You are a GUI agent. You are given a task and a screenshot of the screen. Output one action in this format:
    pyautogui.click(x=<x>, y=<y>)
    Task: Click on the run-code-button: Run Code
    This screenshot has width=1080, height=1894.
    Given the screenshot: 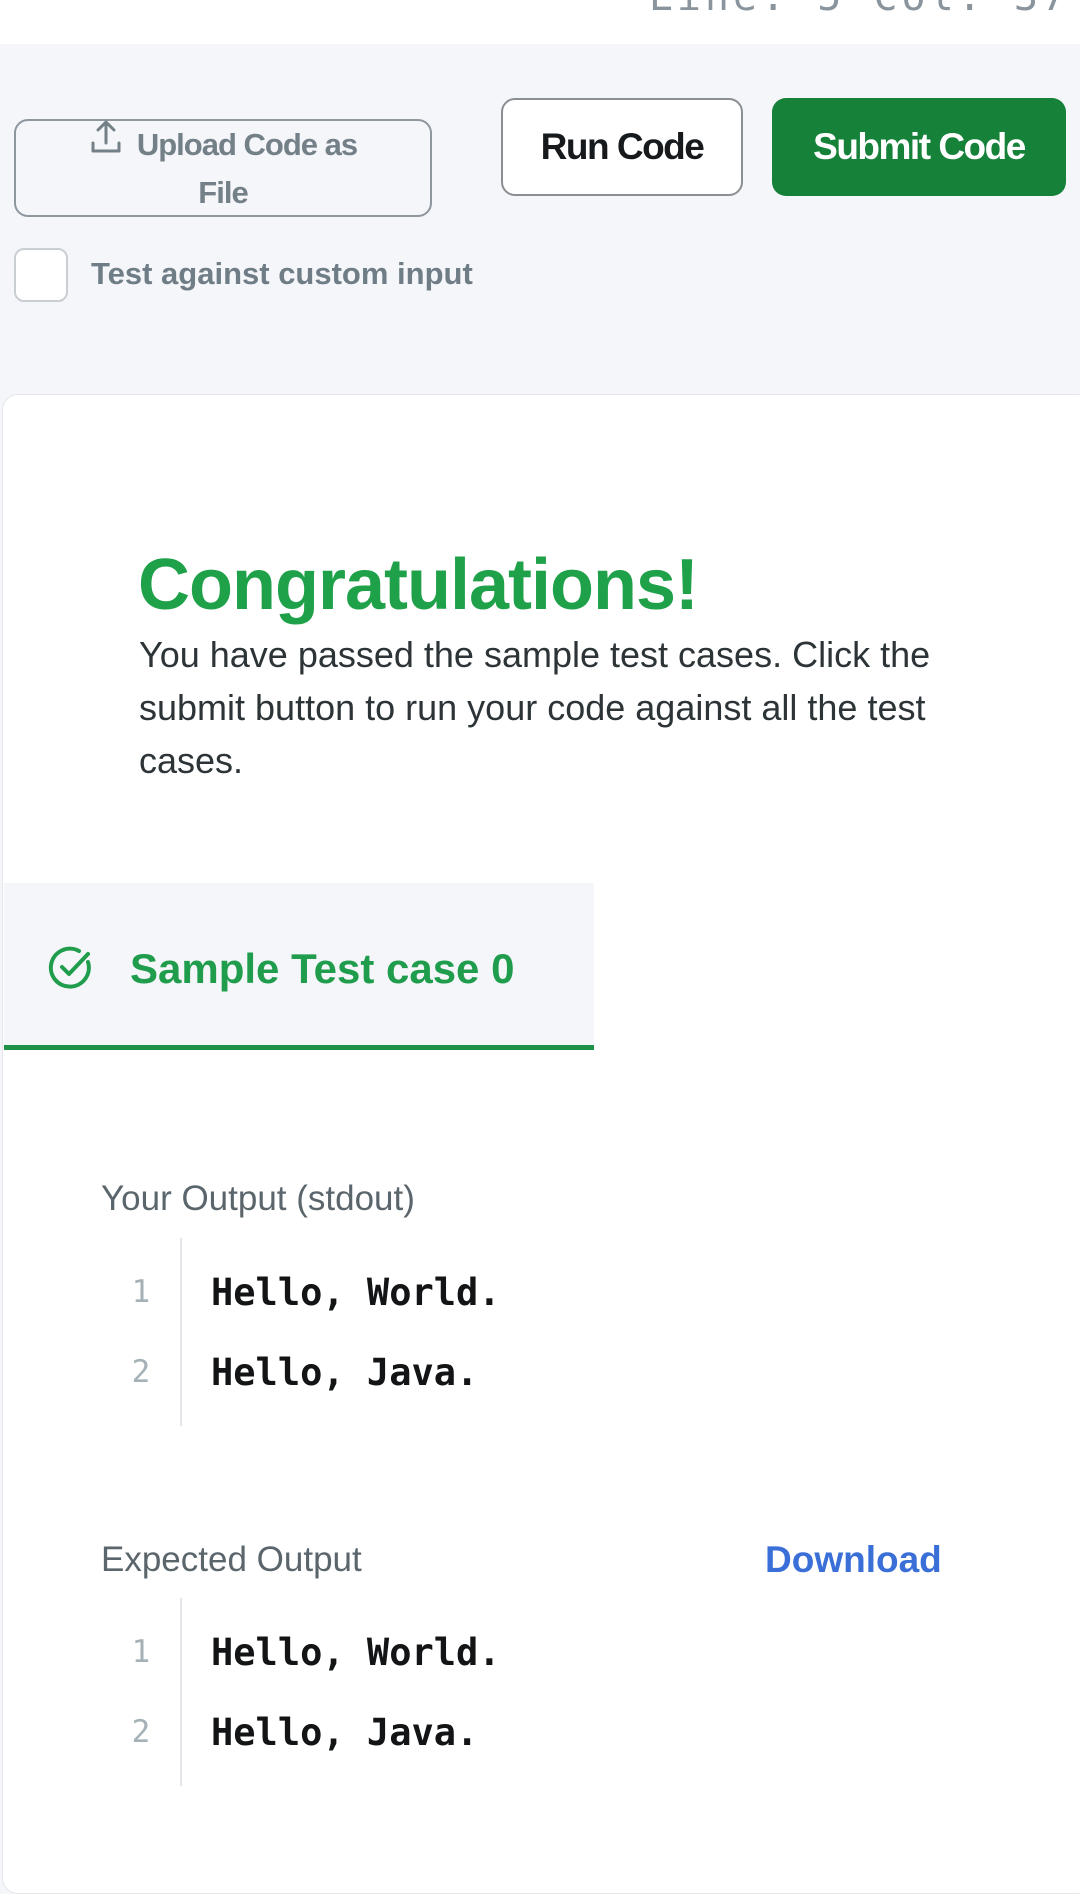 What is the action you would take?
    pyautogui.click(x=622, y=147)
    